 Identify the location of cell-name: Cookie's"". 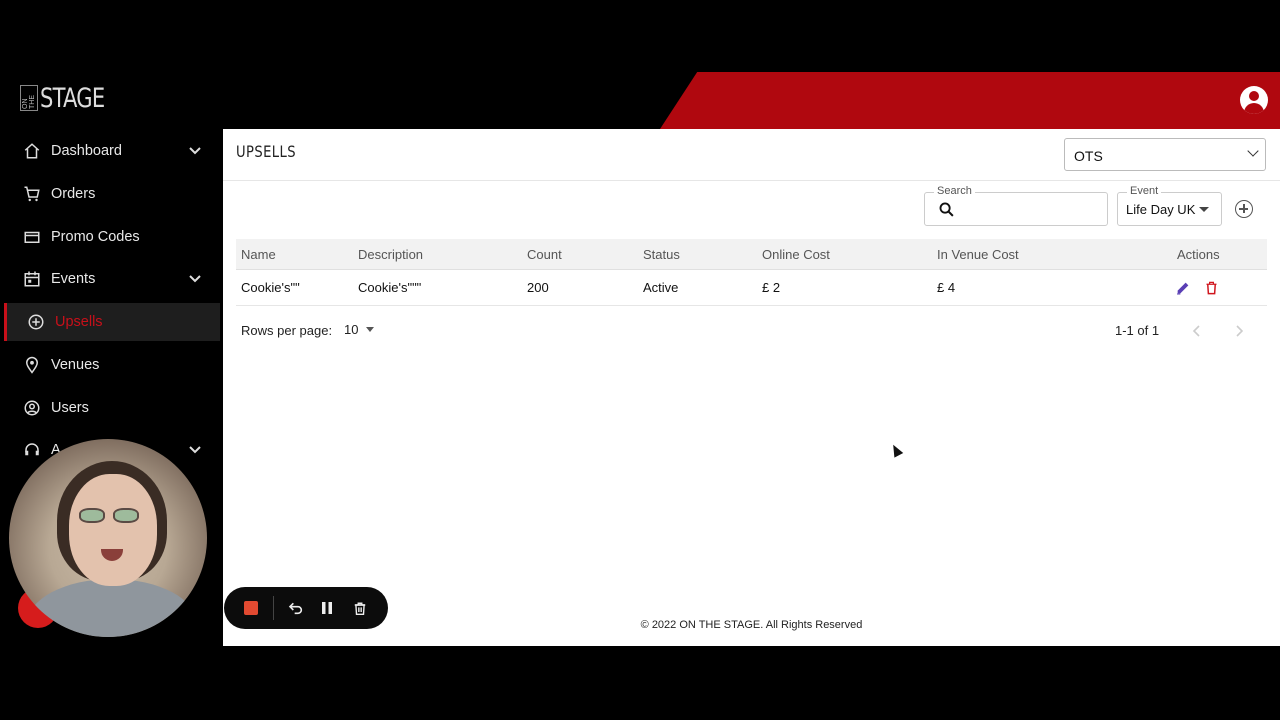
(270, 287).